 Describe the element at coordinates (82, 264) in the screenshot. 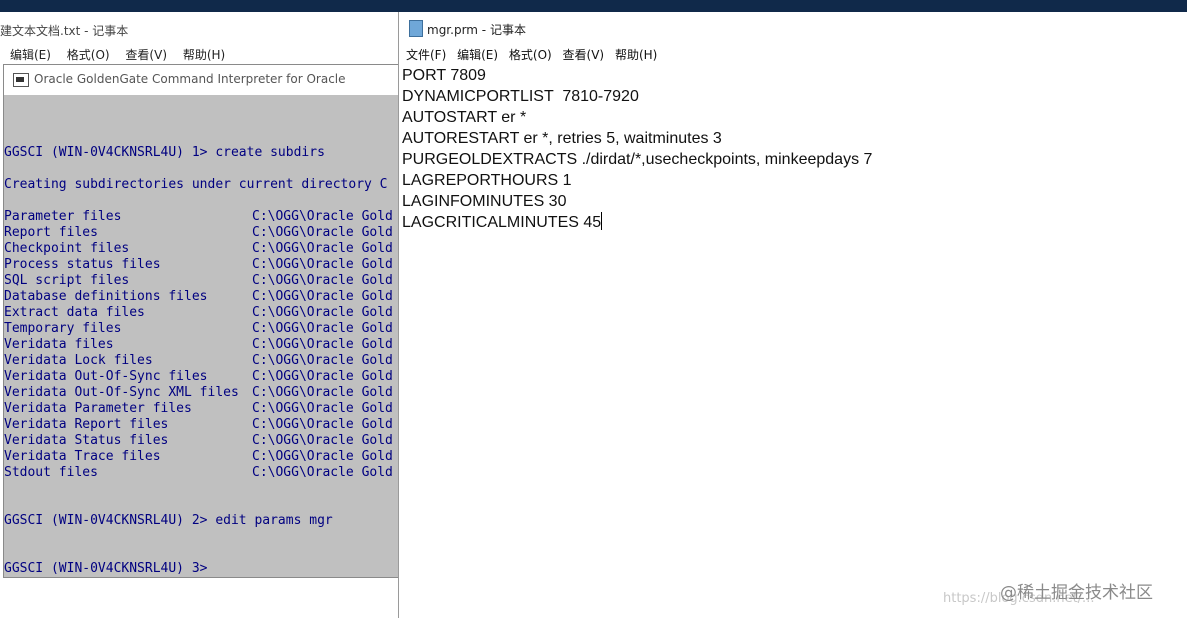

I see `subdir-label: Process status files` at that location.